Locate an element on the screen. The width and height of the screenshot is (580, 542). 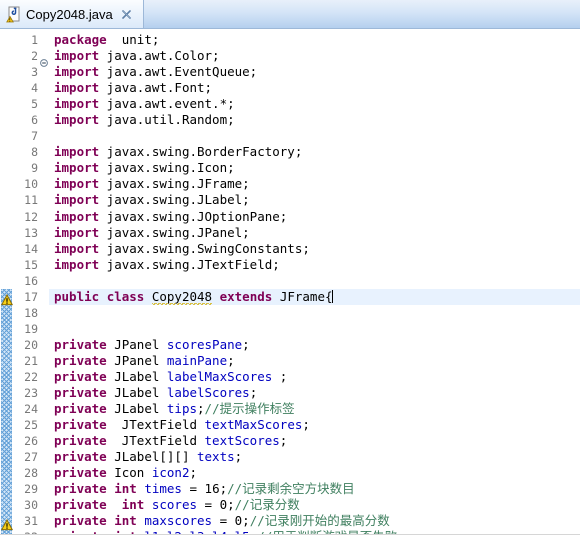
editor-tab-copy2048: Copy2048.java is located at coordinates (72, 14).